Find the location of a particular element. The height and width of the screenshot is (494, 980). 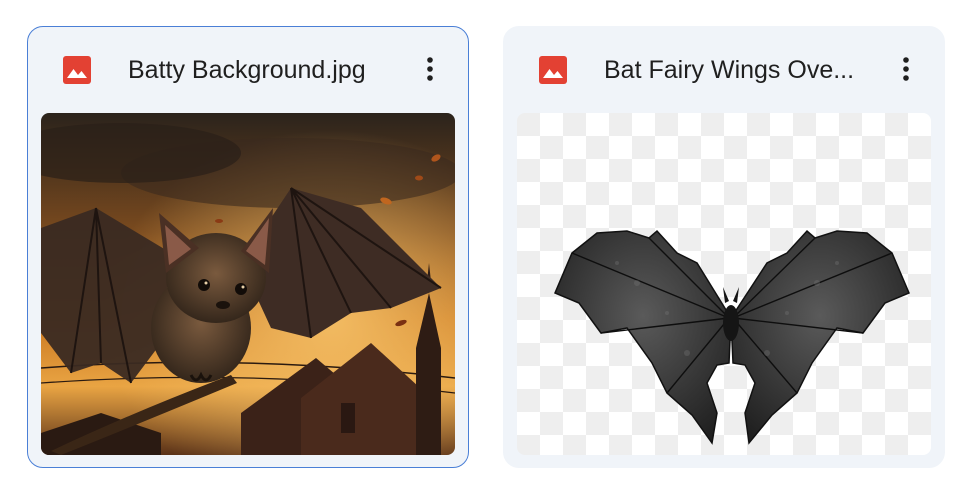

file-name: Batty Background.jpg is located at coordinates (262, 70).